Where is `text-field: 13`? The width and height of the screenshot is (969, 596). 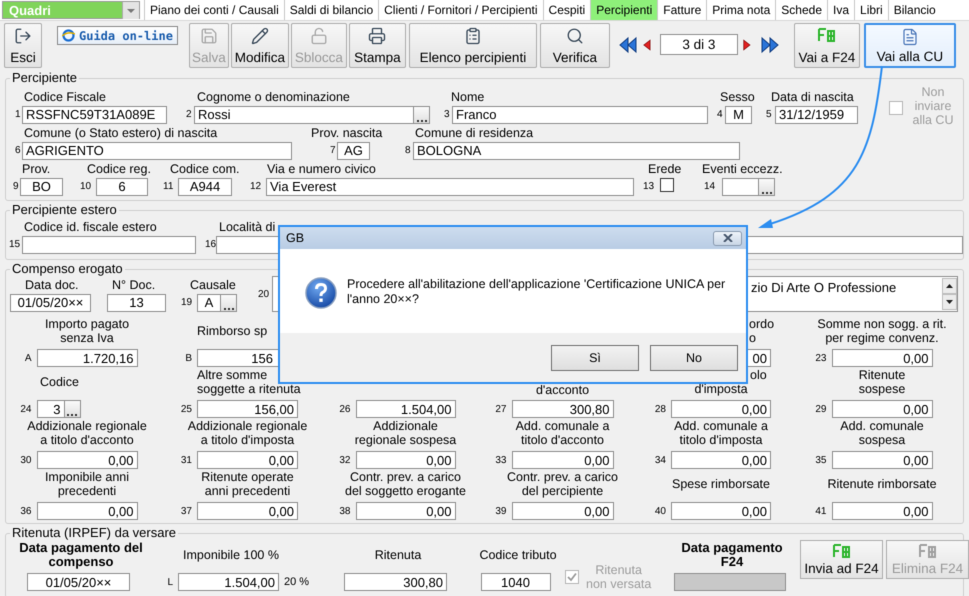
text-field: 13 is located at coordinates (136, 303).